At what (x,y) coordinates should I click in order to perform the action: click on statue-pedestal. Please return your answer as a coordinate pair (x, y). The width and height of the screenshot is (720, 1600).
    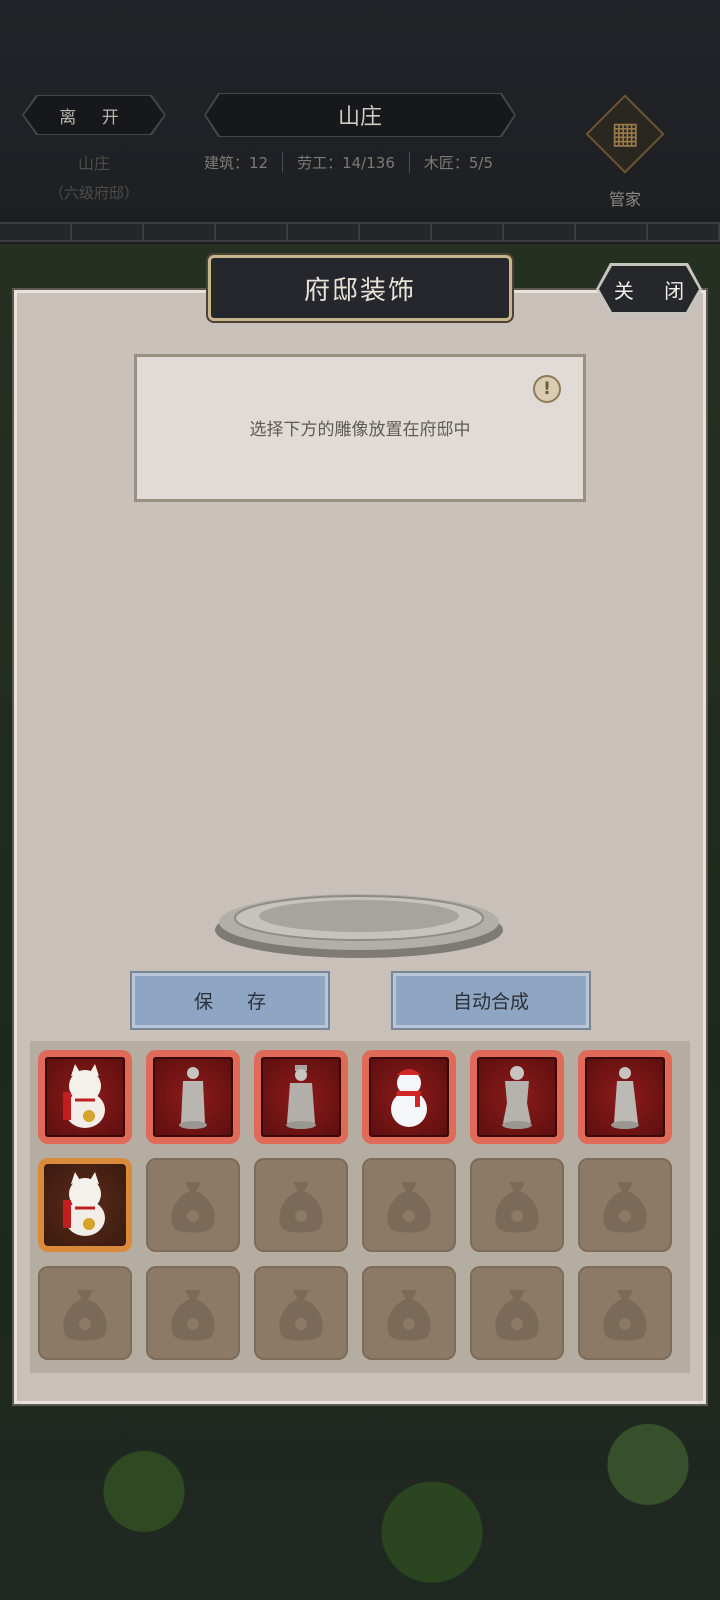
    Looking at the image, I should click on (359, 922).